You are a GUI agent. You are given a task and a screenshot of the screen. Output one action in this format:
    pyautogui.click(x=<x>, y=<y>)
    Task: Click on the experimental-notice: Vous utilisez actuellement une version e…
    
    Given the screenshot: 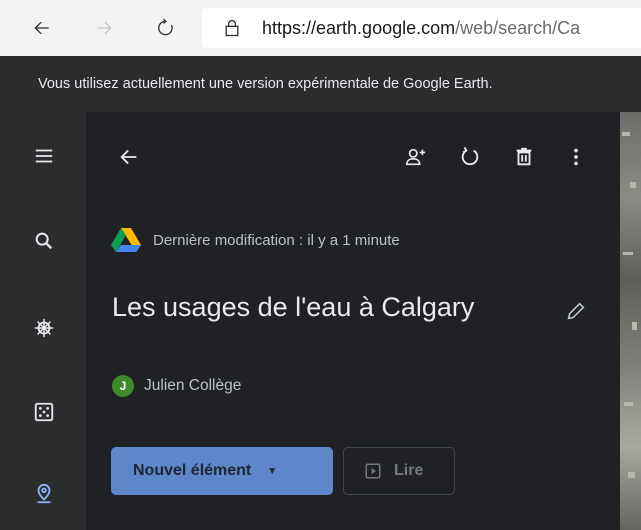 What is the action you would take?
    pyautogui.click(x=320, y=84)
    